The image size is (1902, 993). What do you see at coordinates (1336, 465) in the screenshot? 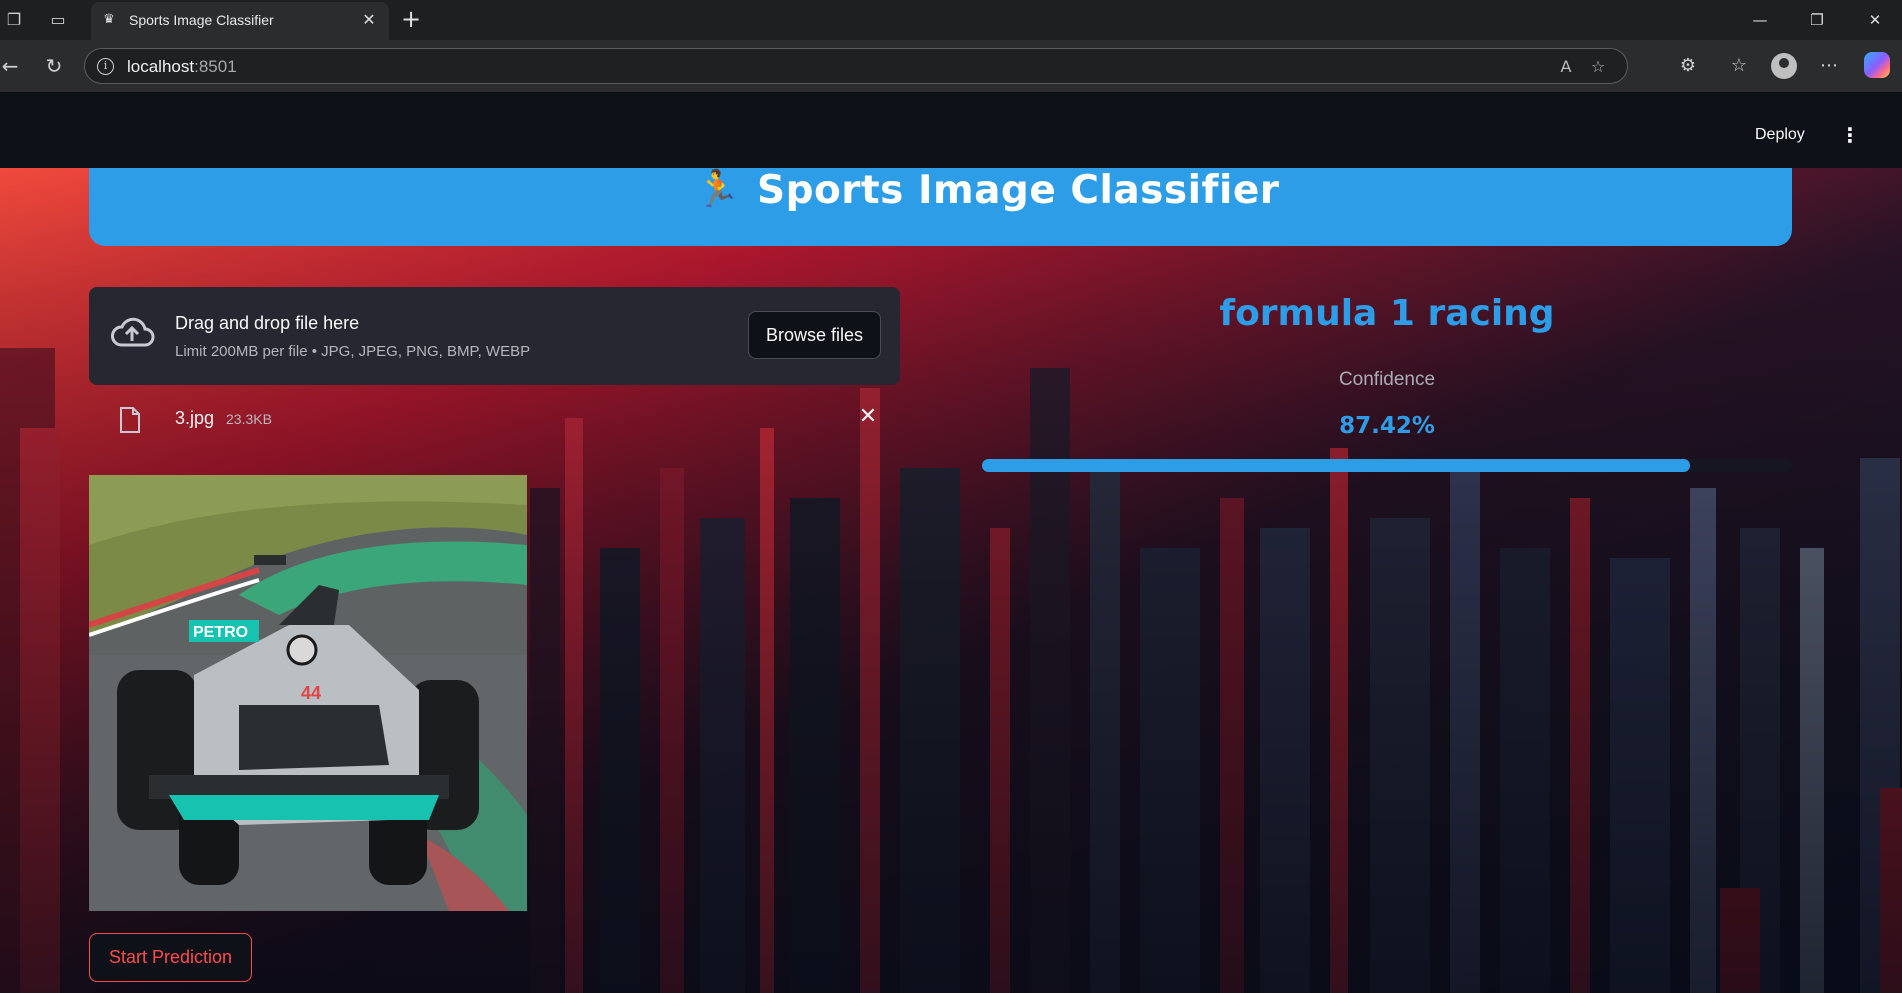
I see `confidence-progress-fill` at bounding box center [1336, 465].